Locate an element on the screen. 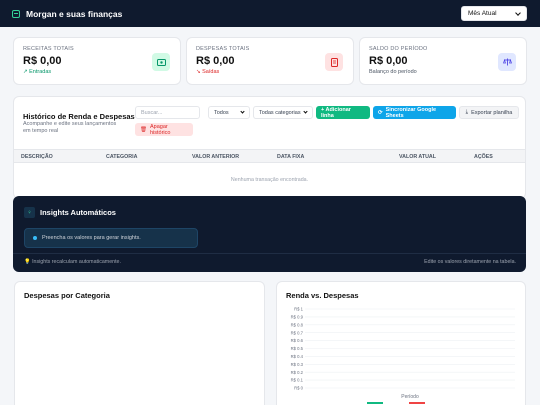 Image resolution: width=540 pixels, height=405 pixels. sync-icon: ⟳ is located at coordinates (380, 112).